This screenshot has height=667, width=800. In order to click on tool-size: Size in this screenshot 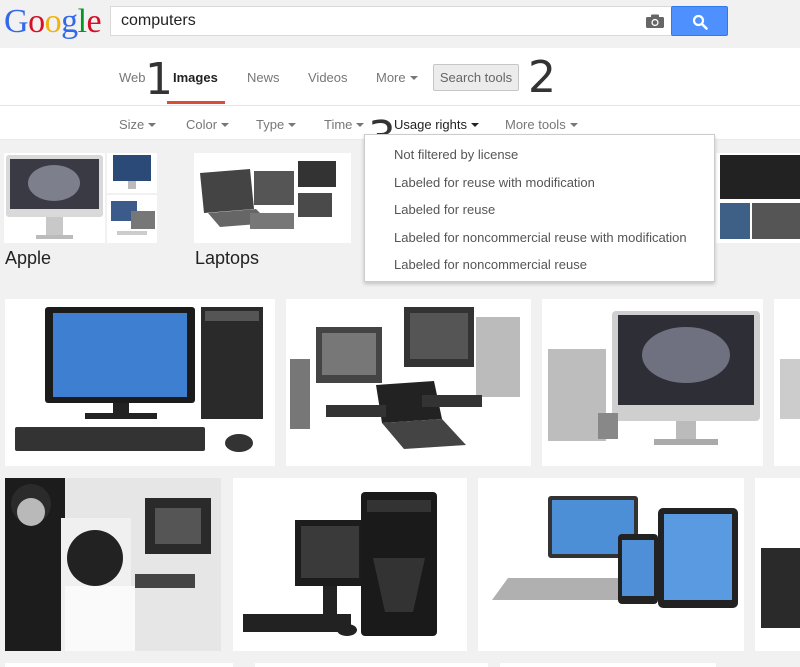, I will do `click(138, 124)`.